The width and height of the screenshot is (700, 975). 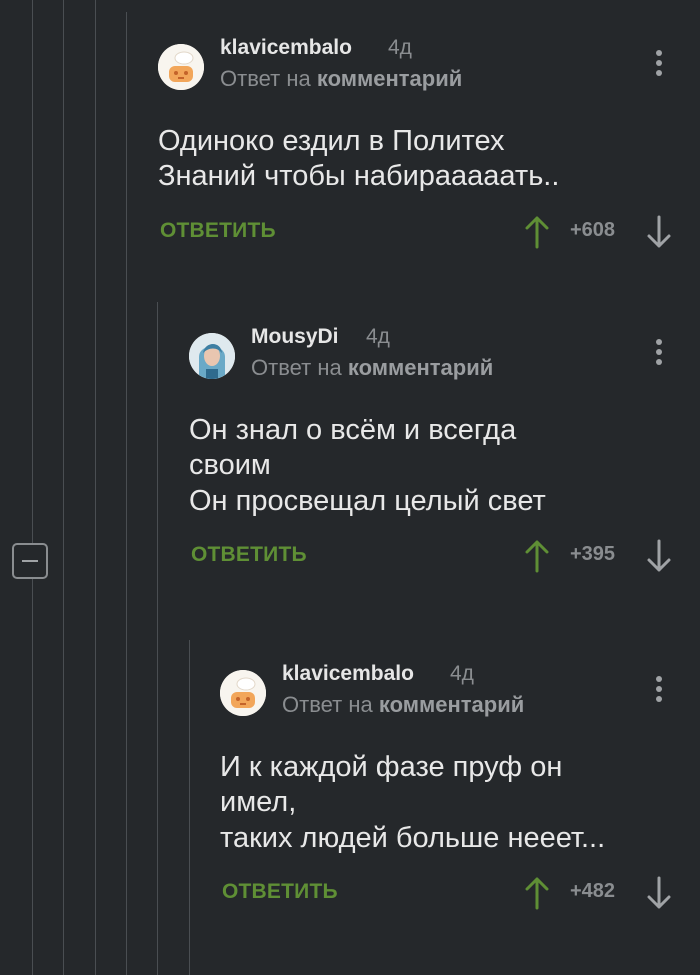 What do you see at coordinates (449, 896) in the screenshot?
I see `comment-actions: ОТВЕТИТЬ +482` at bounding box center [449, 896].